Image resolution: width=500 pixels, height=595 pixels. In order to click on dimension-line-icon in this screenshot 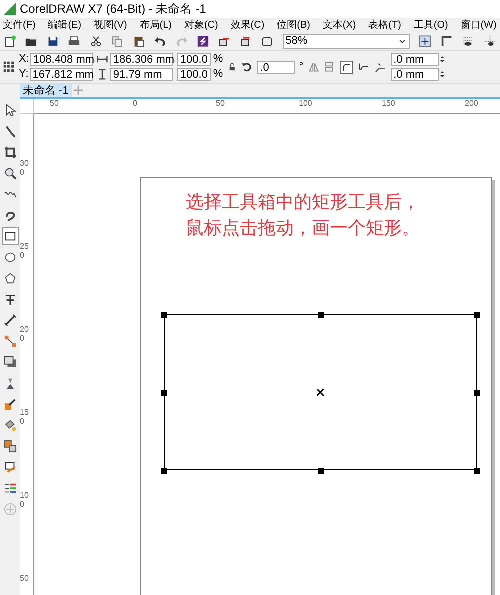, I will do `click(10, 320)`.